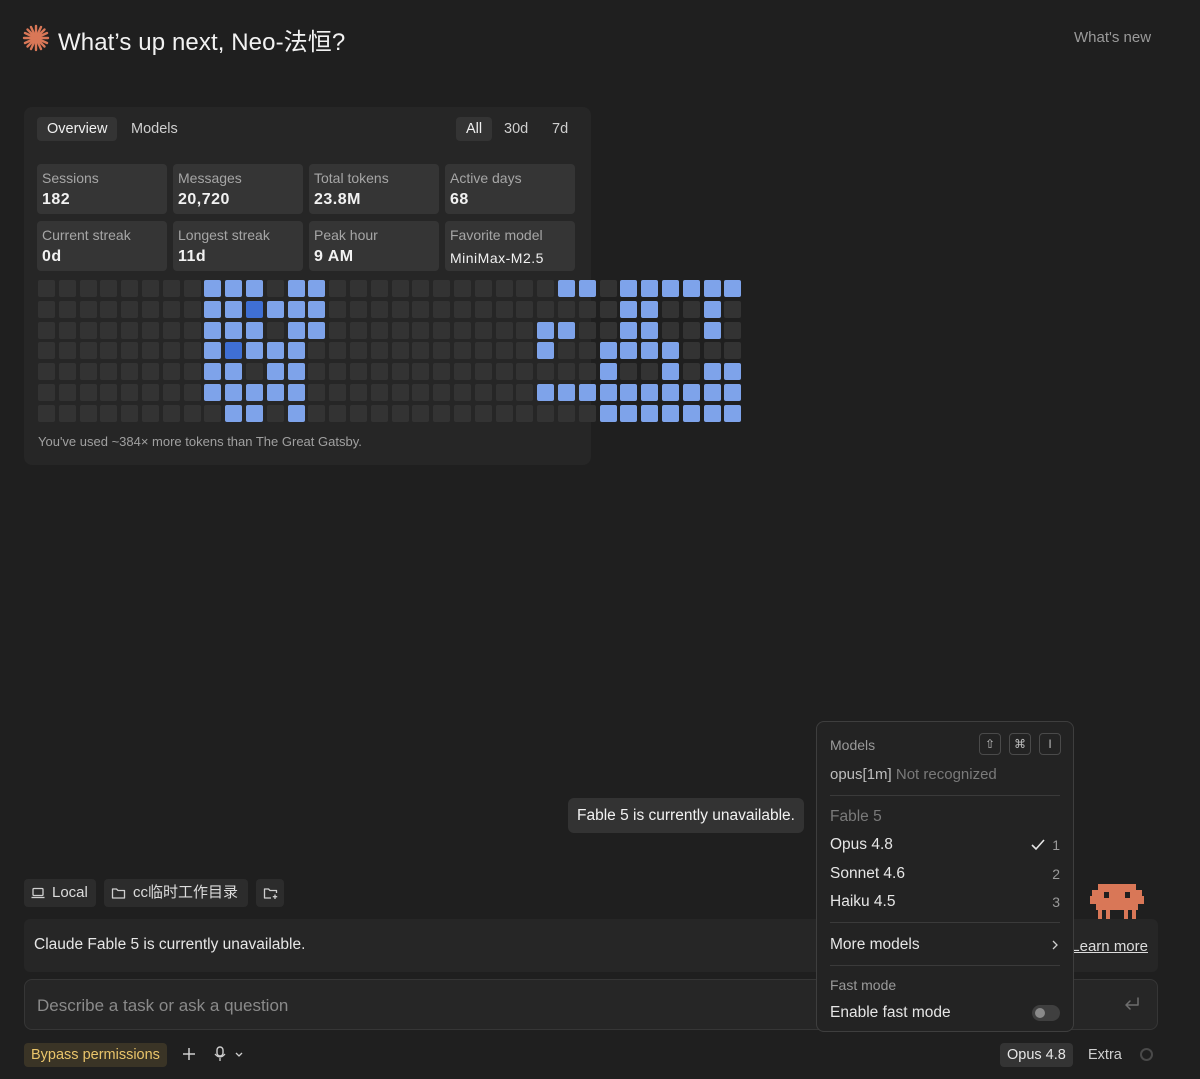 This screenshot has width=1200, height=1079. What do you see at coordinates (38, 893) in the screenshot?
I see `laptop-icon` at bounding box center [38, 893].